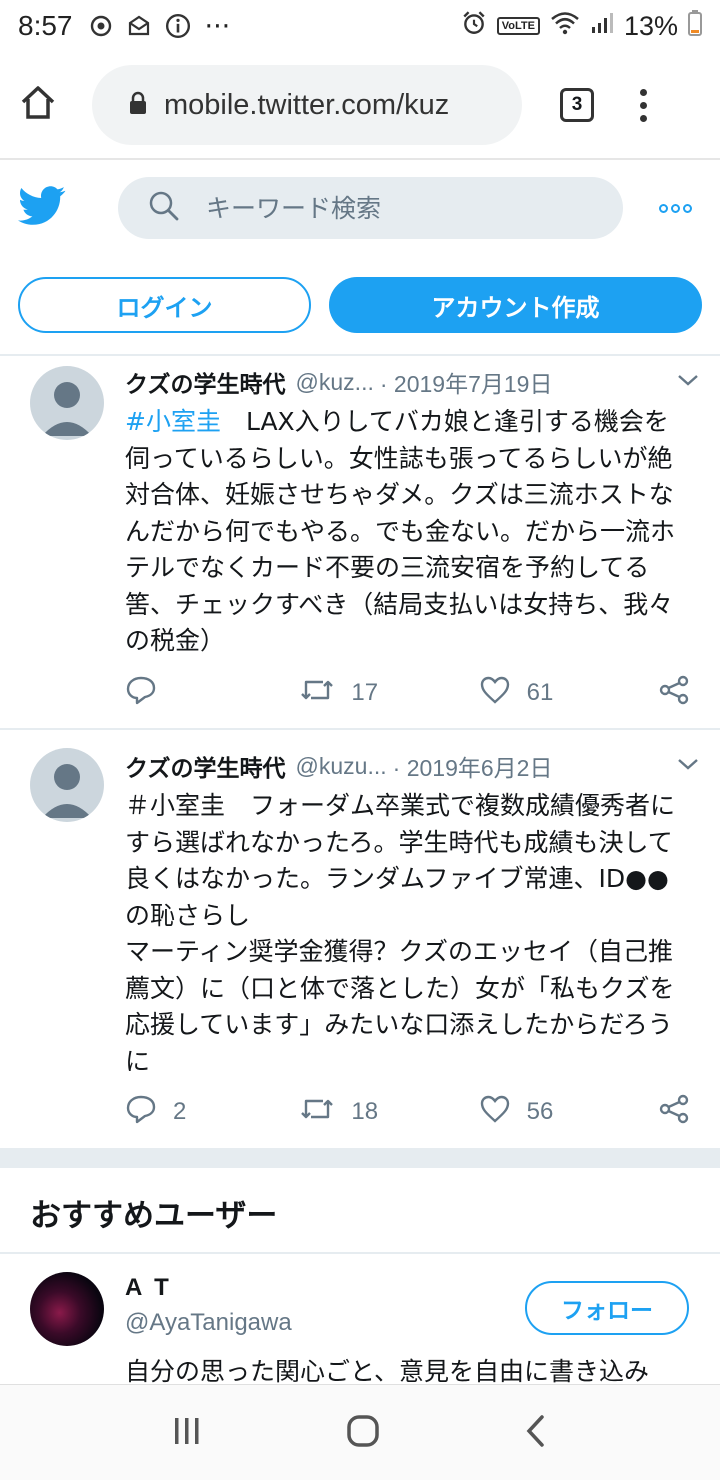 This screenshot has height=1480, width=720. I want to click on tweet-date: · 2019年7月19日, so click(466, 382).